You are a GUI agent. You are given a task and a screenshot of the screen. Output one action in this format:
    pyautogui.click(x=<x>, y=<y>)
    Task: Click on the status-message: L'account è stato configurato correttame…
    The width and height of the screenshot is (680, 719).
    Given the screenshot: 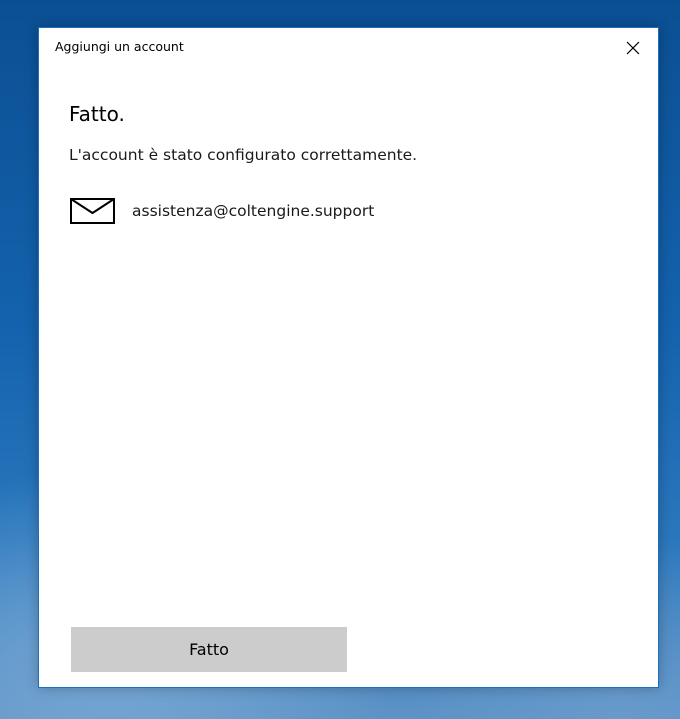 What is the action you would take?
    pyautogui.click(x=243, y=155)
    